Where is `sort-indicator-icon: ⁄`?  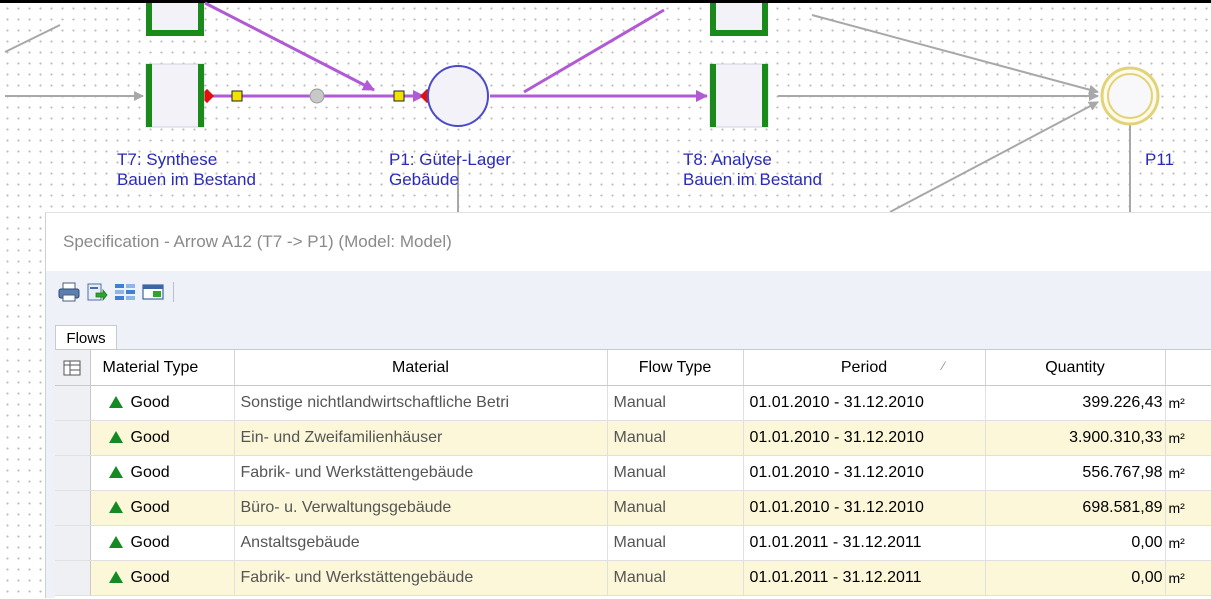 sort-indicator-icon: ⁄ is located at coordinates (943, 366).